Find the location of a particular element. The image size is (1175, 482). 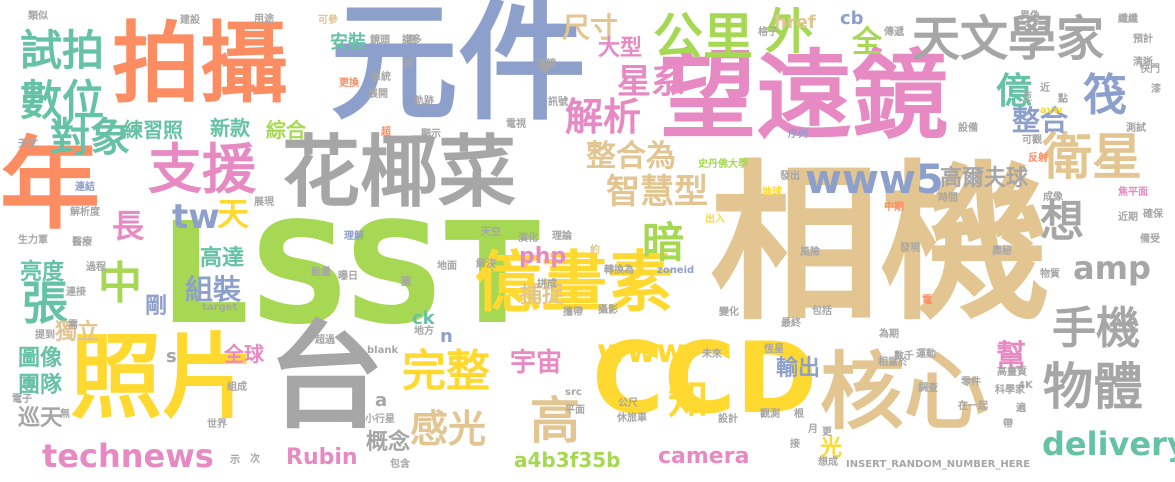

word-small: 出入 is located at coordinates (715, 219).